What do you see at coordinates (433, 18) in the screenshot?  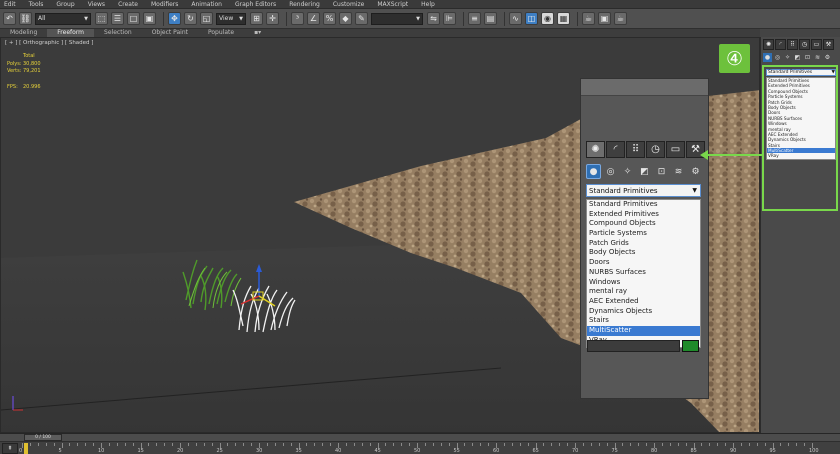 I see `mirror-icon: ⇋` at bounding box center [433, 18].